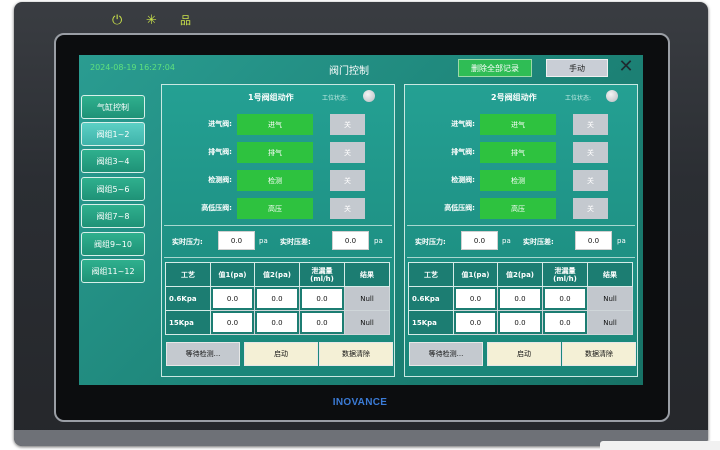 This screenshot has height=450, width=720. Describe the element at coordinates (151, 20) in the screenshot. I see `run-led-icon: ✳` at that location.